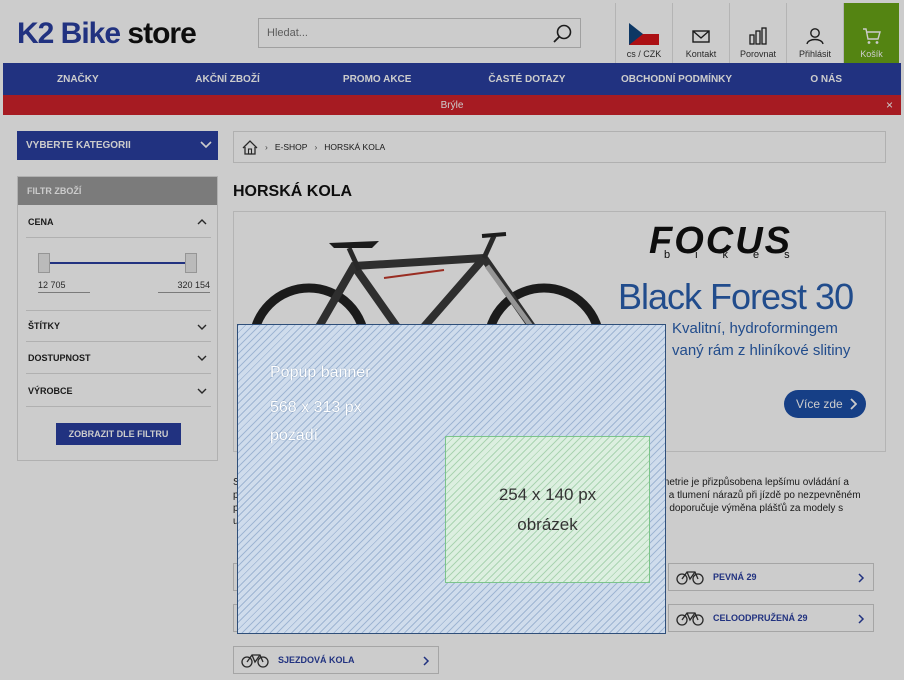 This screenshot has width=904, height=680. What do you see at coordinates (547, 494) in the screenshot?
I see `popup-image-size: 254 x 140 px` at bounding box center [547, 494].